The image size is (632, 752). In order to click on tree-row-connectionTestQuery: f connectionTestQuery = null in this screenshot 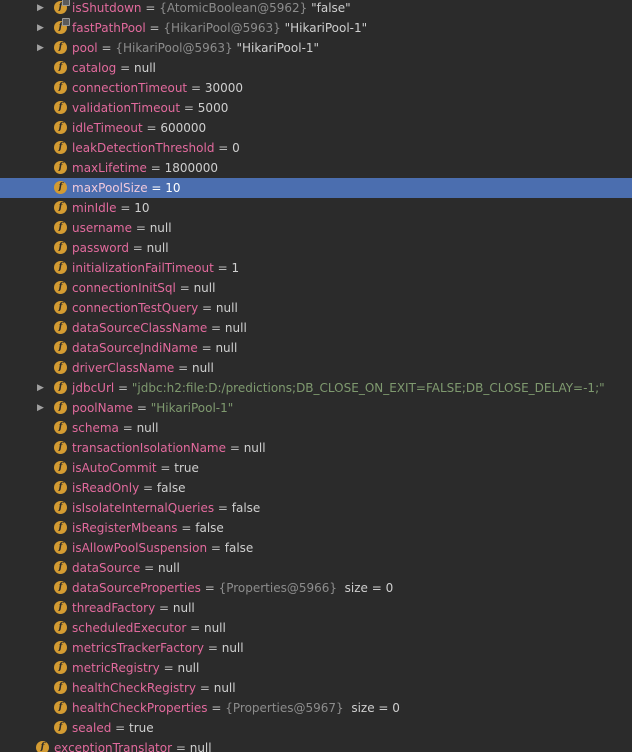, I will do `click(316, 308)`.